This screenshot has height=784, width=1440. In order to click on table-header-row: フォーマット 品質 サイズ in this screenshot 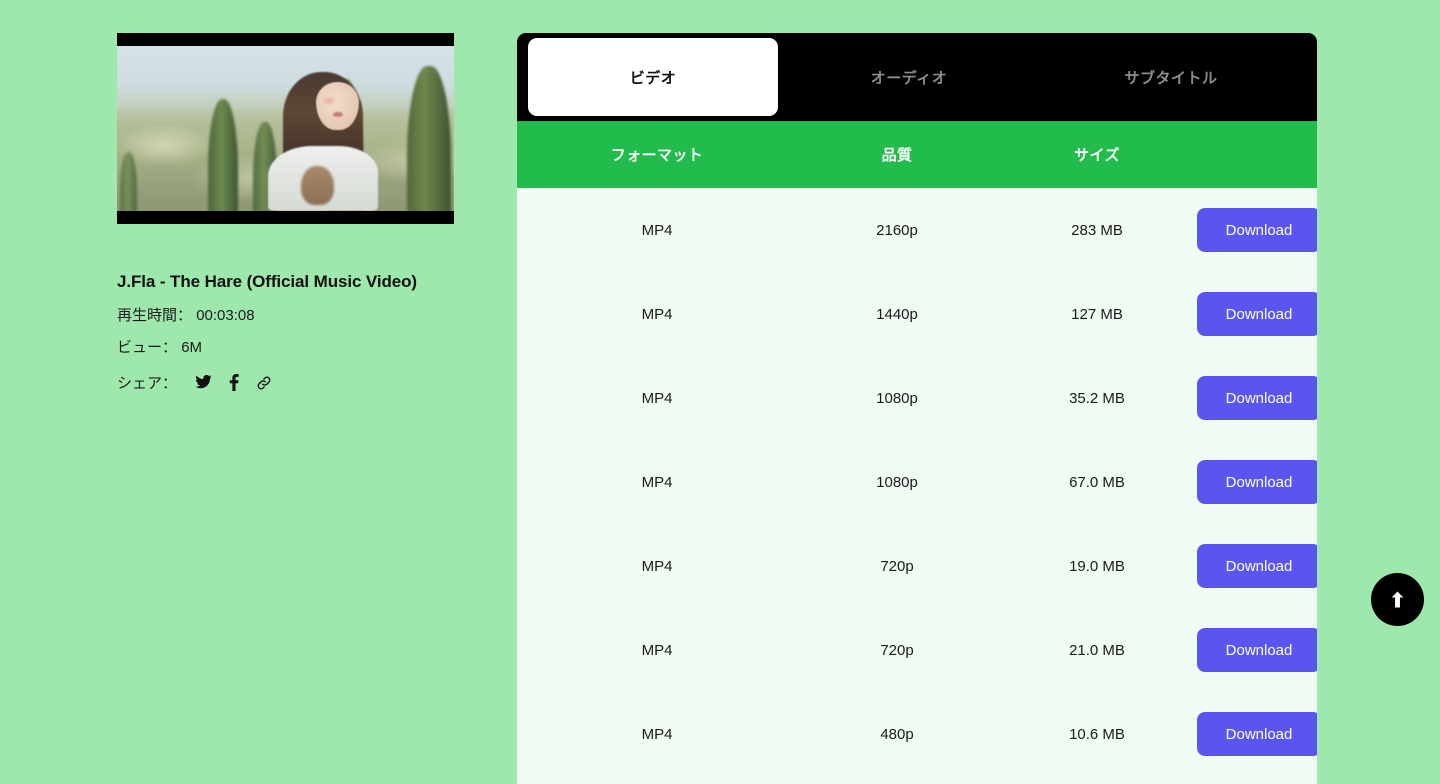, I will do `click(917, 154)`.